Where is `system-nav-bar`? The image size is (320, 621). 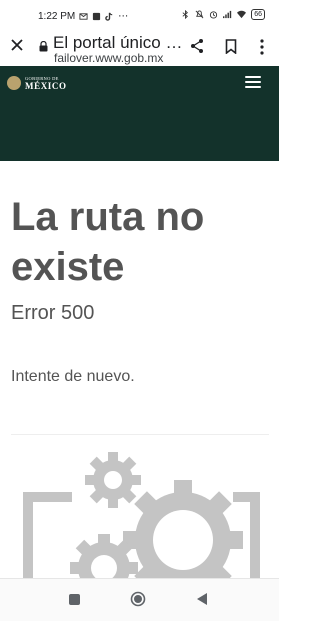
system-nav-bar is located at coordinates (139, 599).